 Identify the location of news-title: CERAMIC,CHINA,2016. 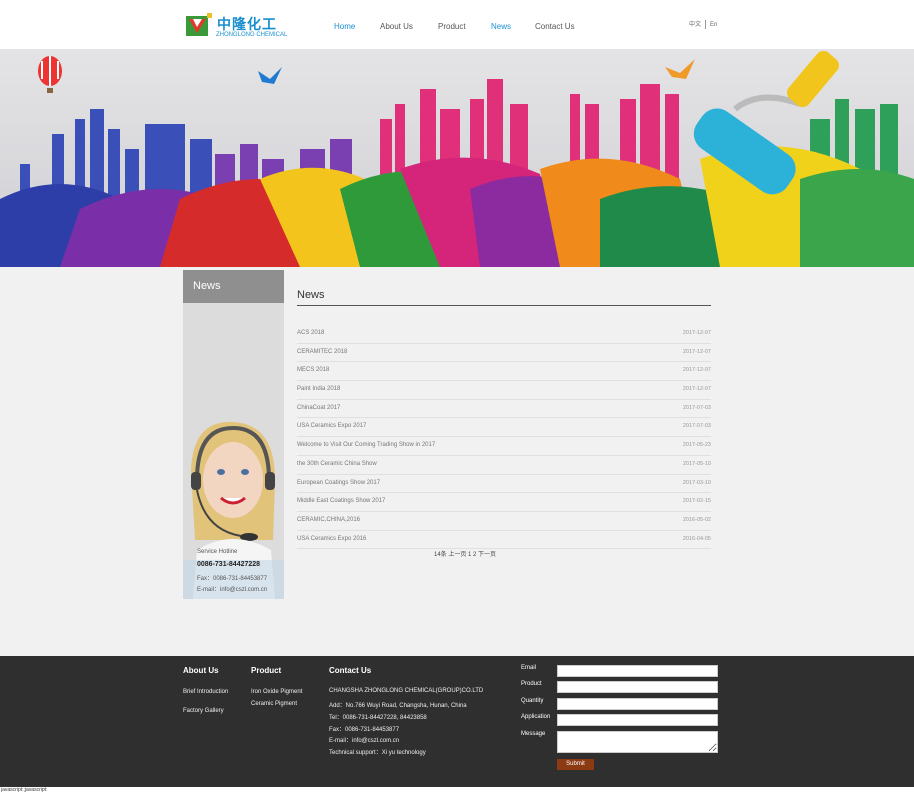
(328, 520).